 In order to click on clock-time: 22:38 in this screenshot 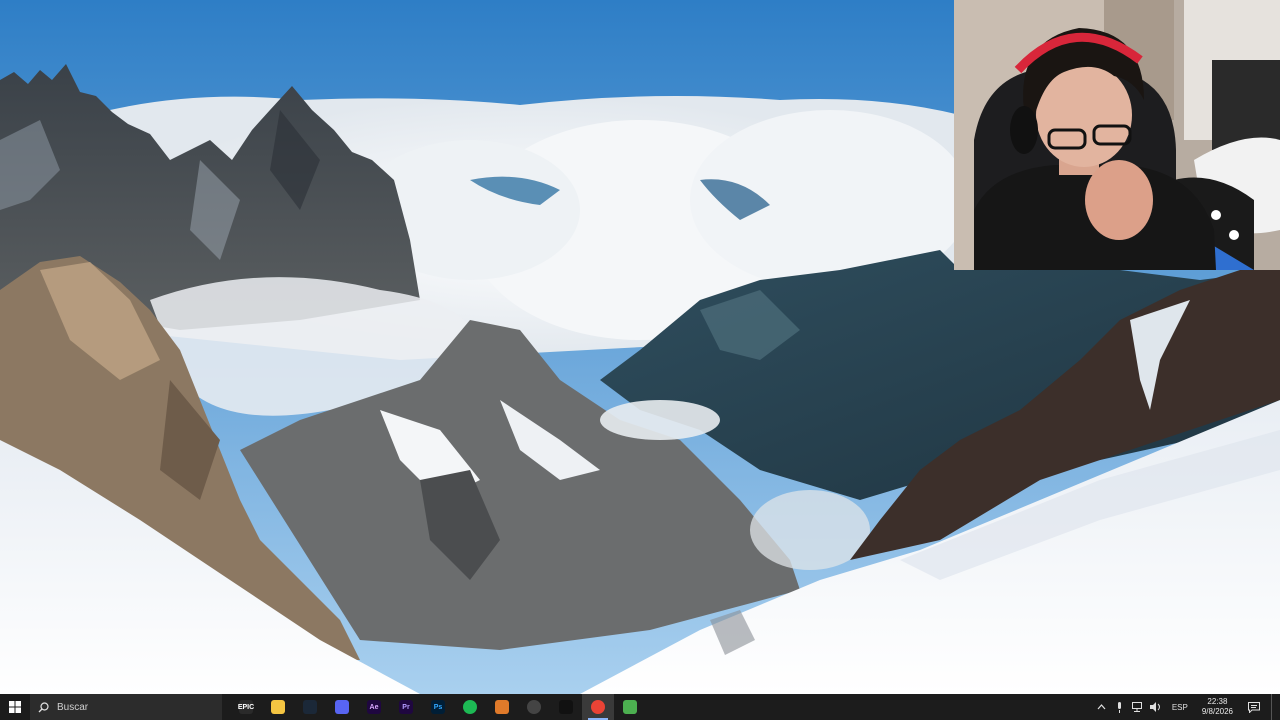, I will do `click(1217, 701)`.